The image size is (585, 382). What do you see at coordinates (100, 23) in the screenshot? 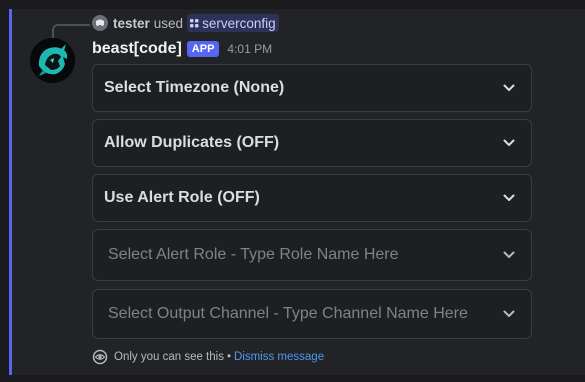
I see `reply-avatar-icon` at bounding box center [100, 23].